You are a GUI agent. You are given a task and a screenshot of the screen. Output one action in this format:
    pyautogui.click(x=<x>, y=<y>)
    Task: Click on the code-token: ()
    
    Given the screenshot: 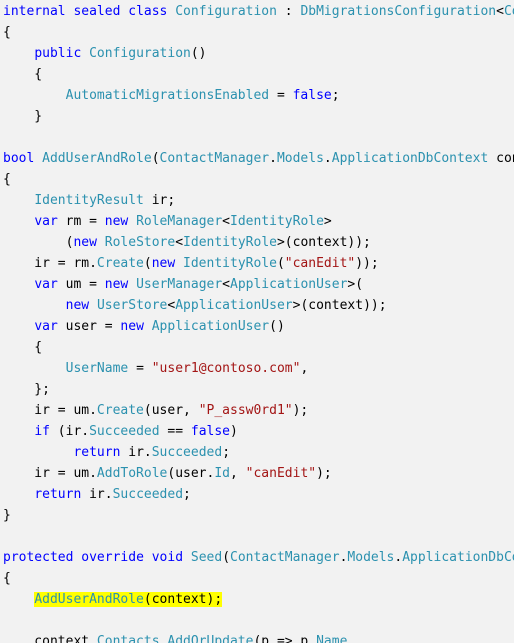 What is the action you would take?
    pyautogui.click(x=198, y=53)
    